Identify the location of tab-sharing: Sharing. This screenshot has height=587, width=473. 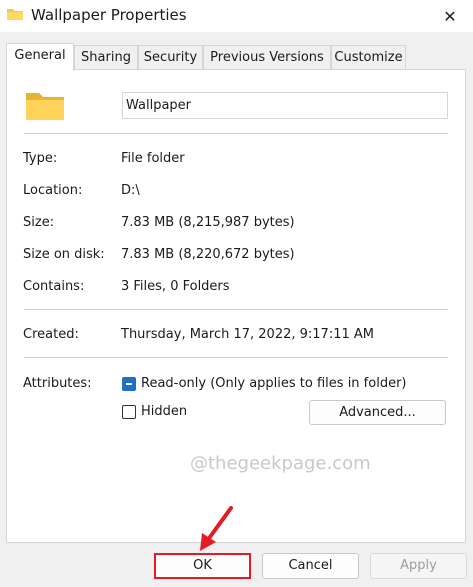
(106, 57).